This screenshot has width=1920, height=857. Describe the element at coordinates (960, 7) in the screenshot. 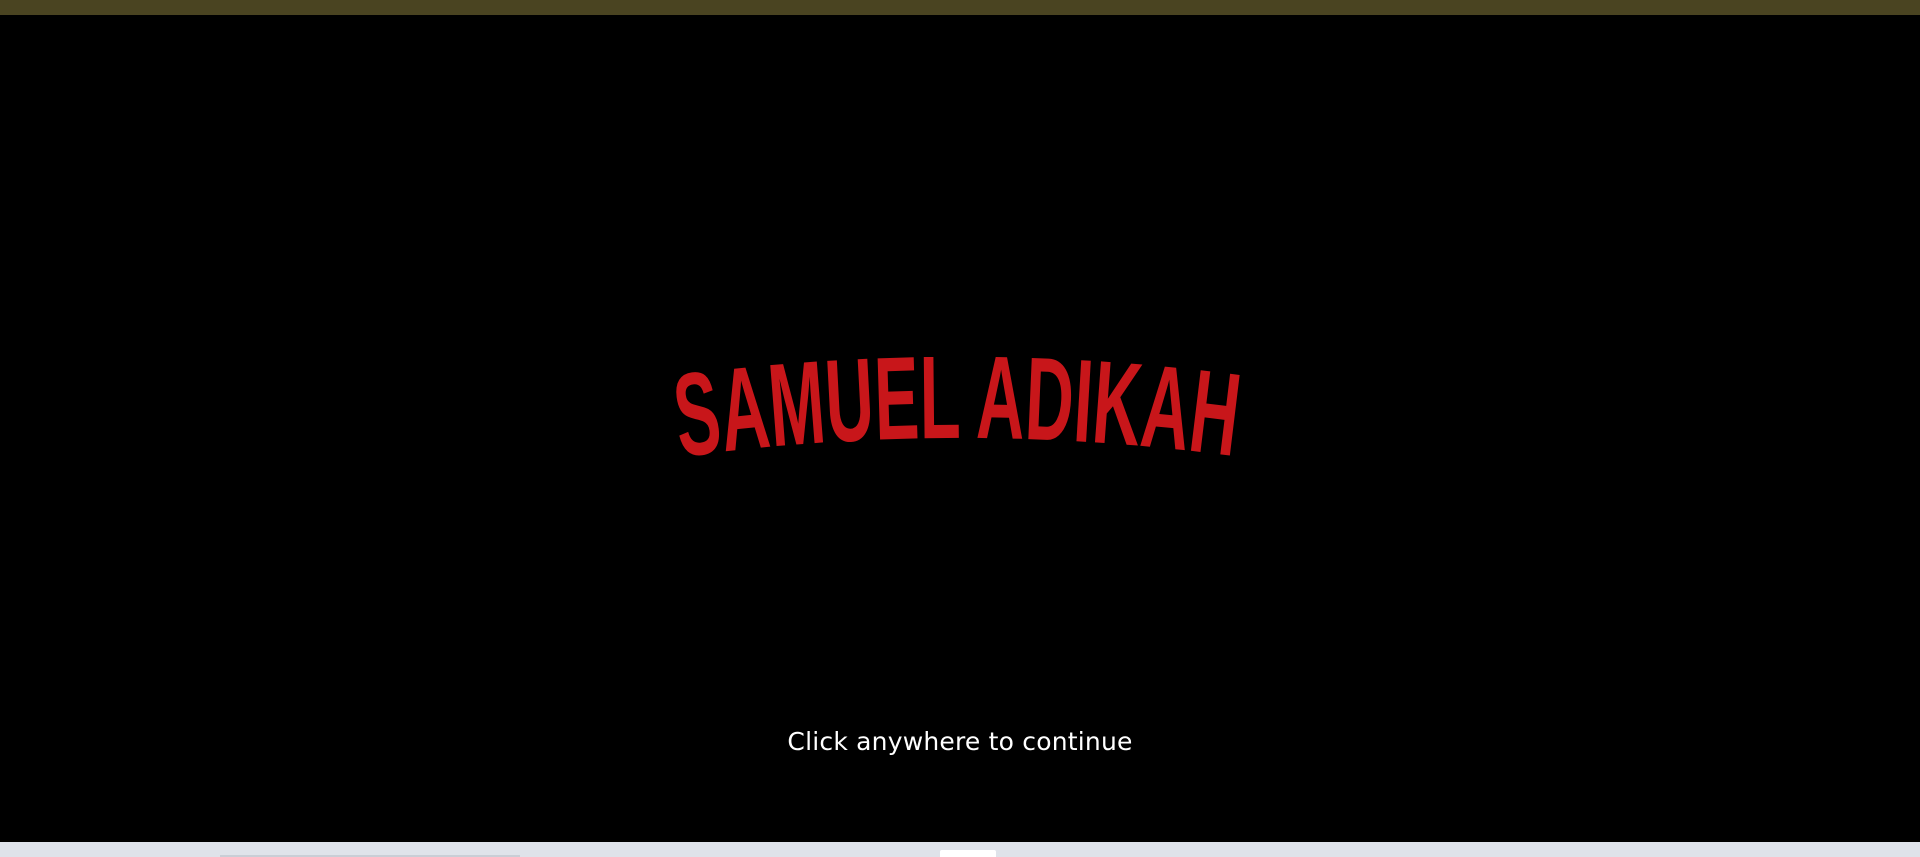

I see `top-strip` at that location.